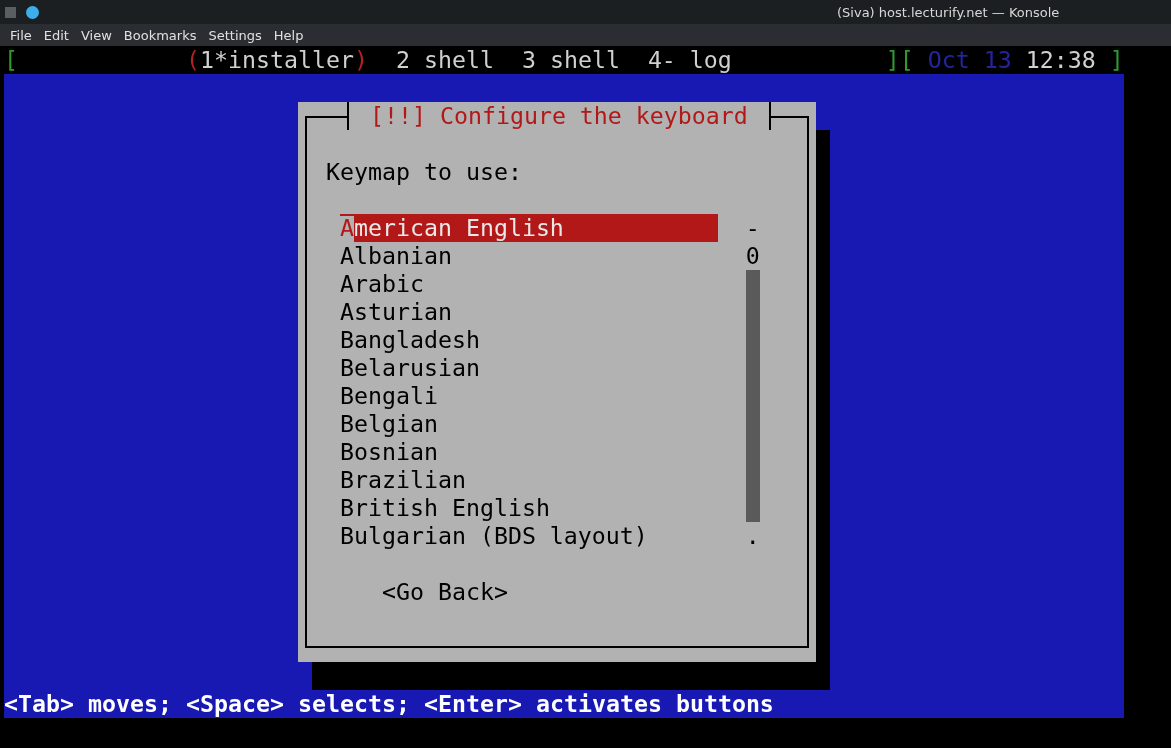 Image resolution: width=1171 pixels, height=748 pixels. What do you see at coordinates (10, 12) in the screenshot?
I see `terminal-icon` at bounding box center [10, 12].